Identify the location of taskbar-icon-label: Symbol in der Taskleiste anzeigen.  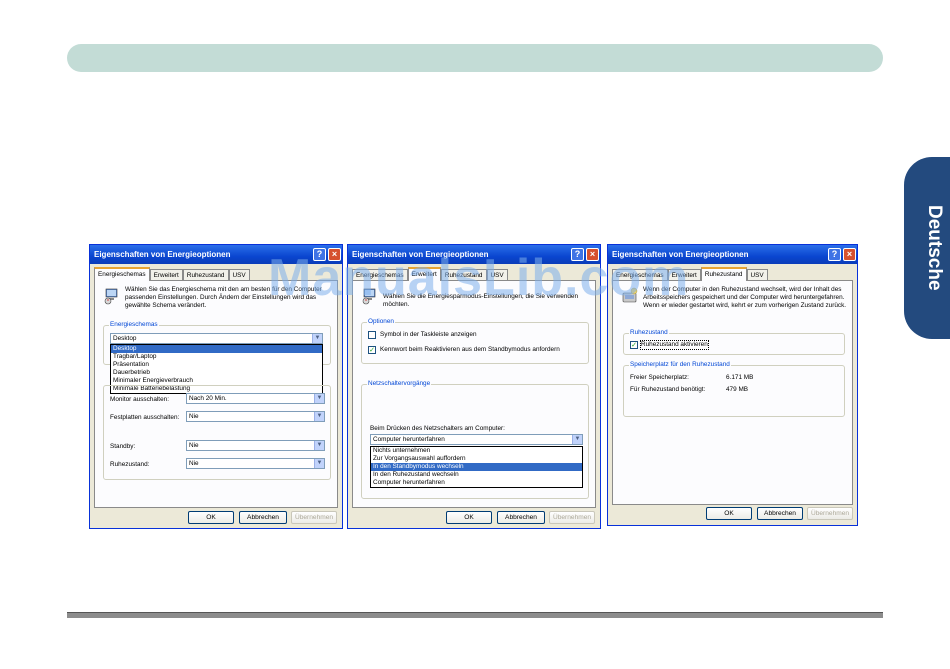
(428, 334).